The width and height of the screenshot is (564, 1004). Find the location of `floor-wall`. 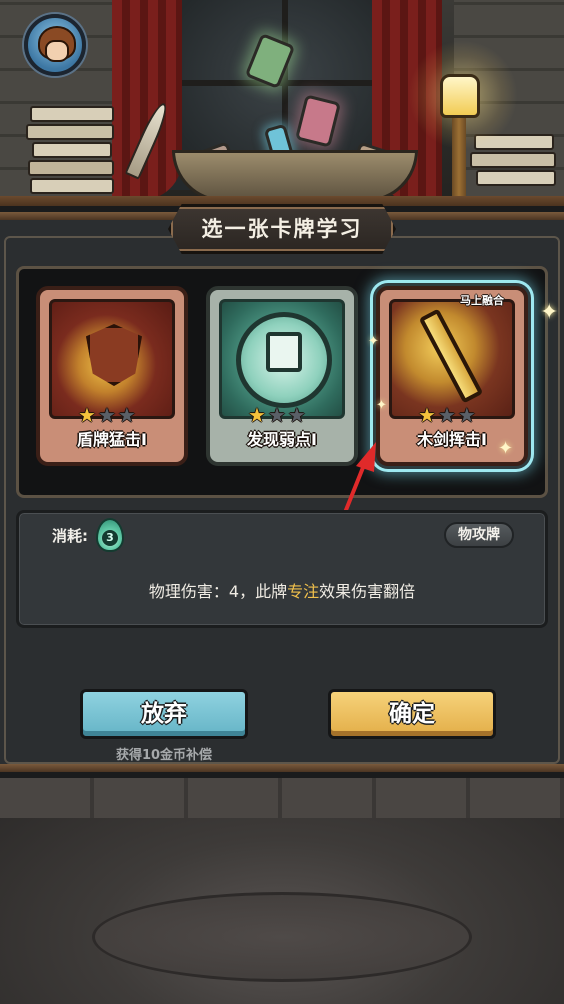

floor-wall is located at coordinates (282, 798).